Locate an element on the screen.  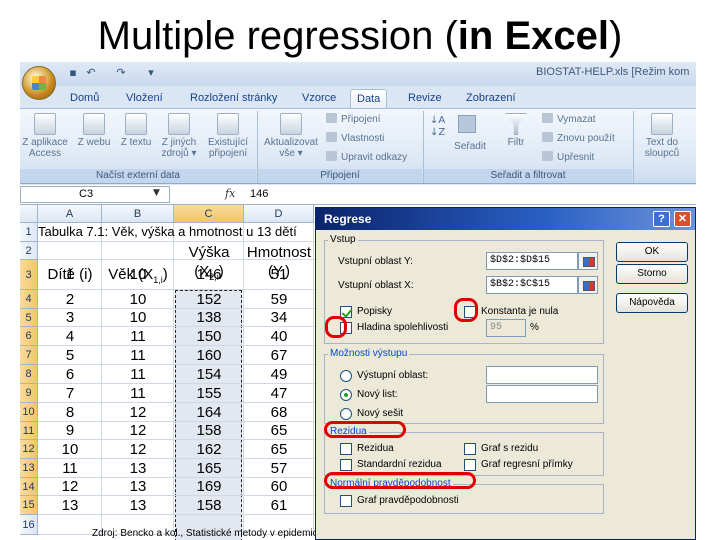
tab-data: Data is located at coordinates (369, 98).